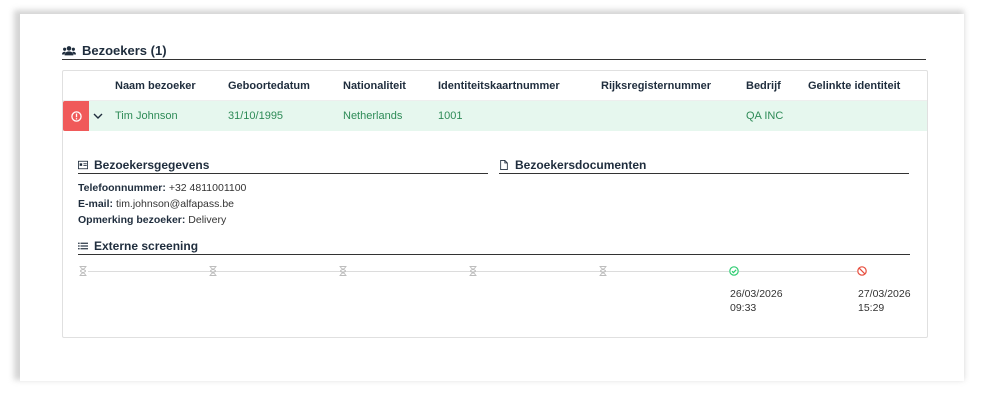  I want to click on cell-birthdate: 31/10/1995, so click(256, 116).